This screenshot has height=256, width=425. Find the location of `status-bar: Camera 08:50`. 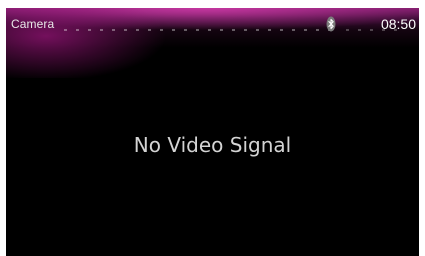

status-bar: Camera 08:50 is located at coordinates (212, 23).